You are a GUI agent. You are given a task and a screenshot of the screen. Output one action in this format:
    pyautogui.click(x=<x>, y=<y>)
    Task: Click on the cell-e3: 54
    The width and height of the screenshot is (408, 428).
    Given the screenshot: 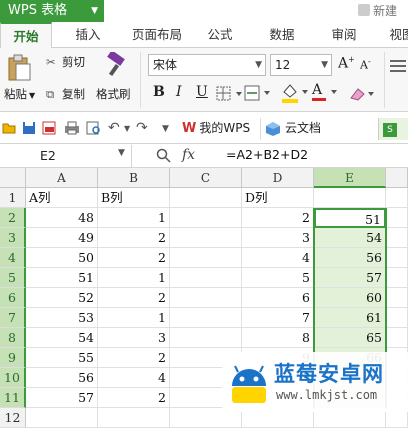 What is the action you would take?
    pyautogui.click(x=350, y=238)
    